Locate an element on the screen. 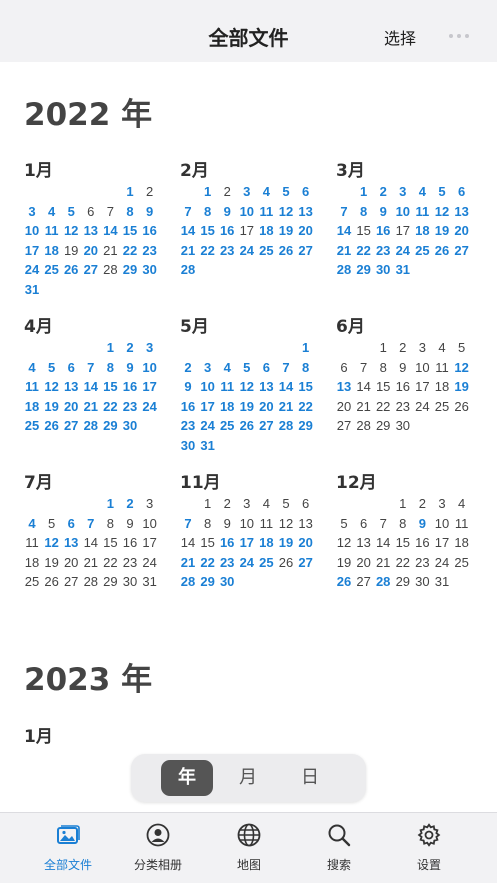 The image size is (497, 883). tab-settings: 设置 is located at coordinates (429, 848).